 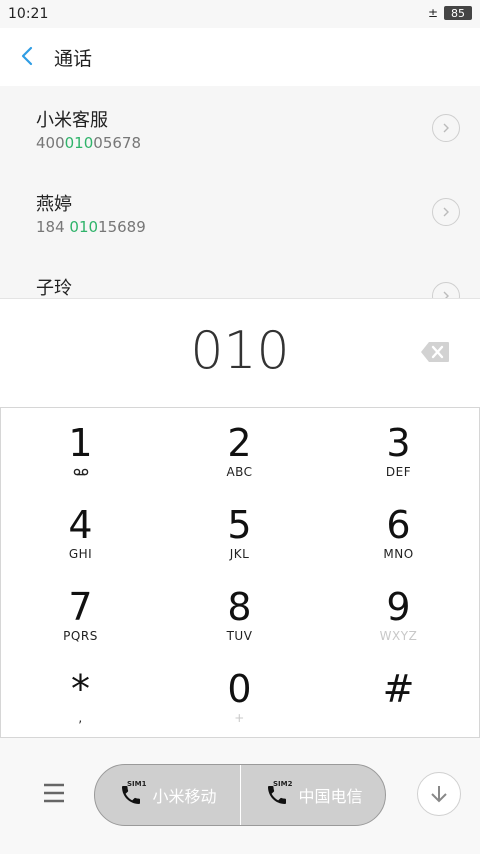 What do you see at coordinates (28, 56) in the screenshot?
I see `back-icon` at bounding box center [28, 56].